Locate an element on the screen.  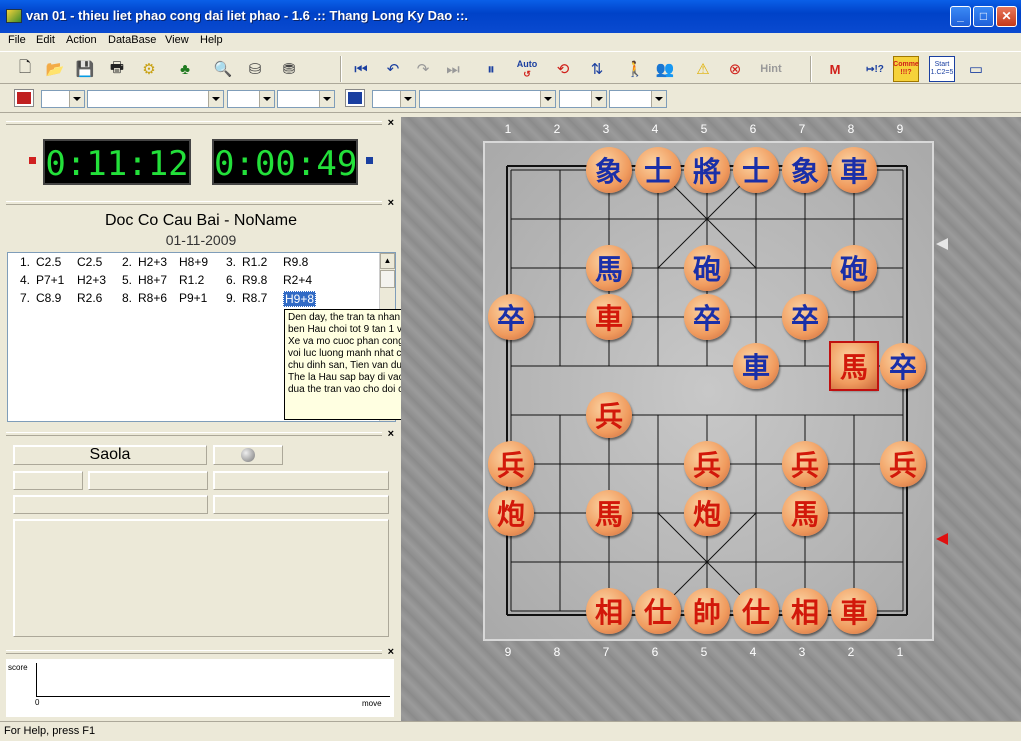
players-icon: 👥 is located at coordinates (665, 69).